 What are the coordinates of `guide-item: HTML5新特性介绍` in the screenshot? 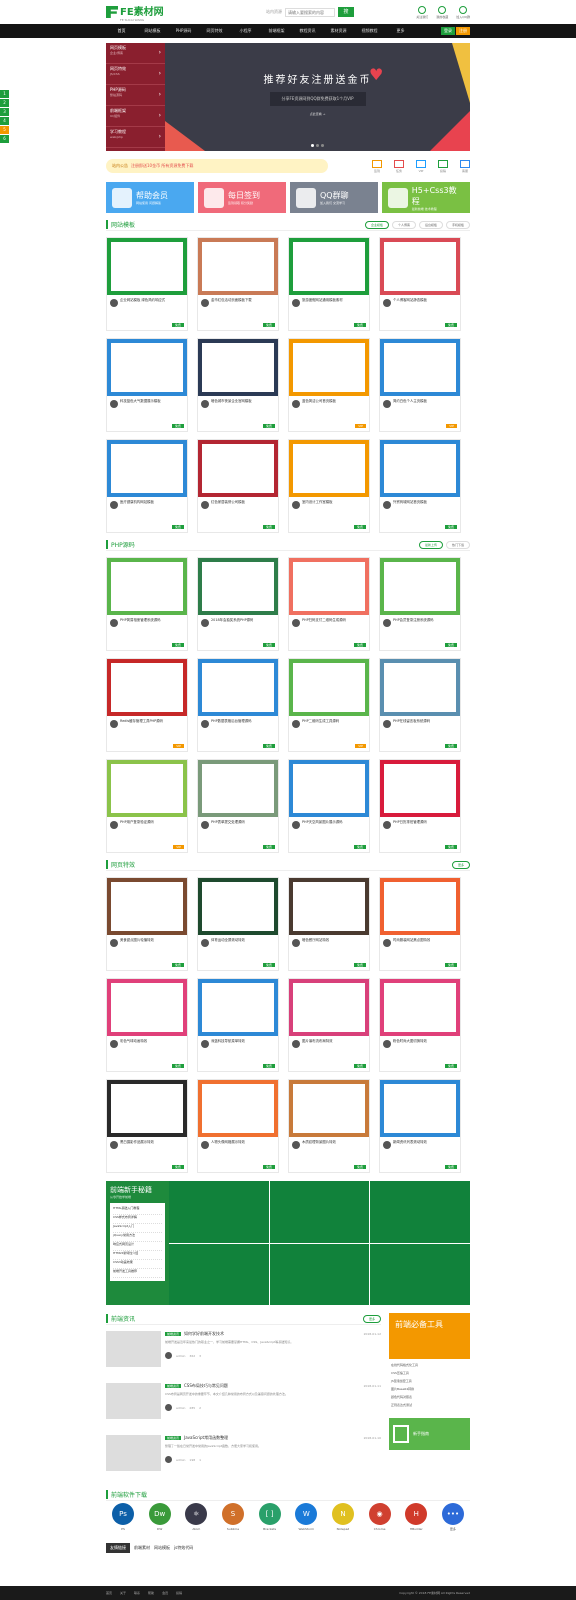 It's located at (137, 1255).